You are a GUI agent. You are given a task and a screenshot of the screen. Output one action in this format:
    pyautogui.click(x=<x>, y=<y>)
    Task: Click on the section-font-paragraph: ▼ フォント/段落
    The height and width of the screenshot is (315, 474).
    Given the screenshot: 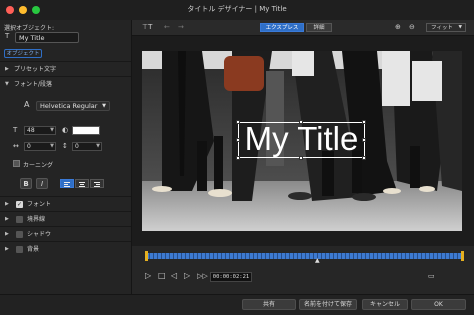 What is the action you would take?
    pyautogui.click(x=65, y=84)
    